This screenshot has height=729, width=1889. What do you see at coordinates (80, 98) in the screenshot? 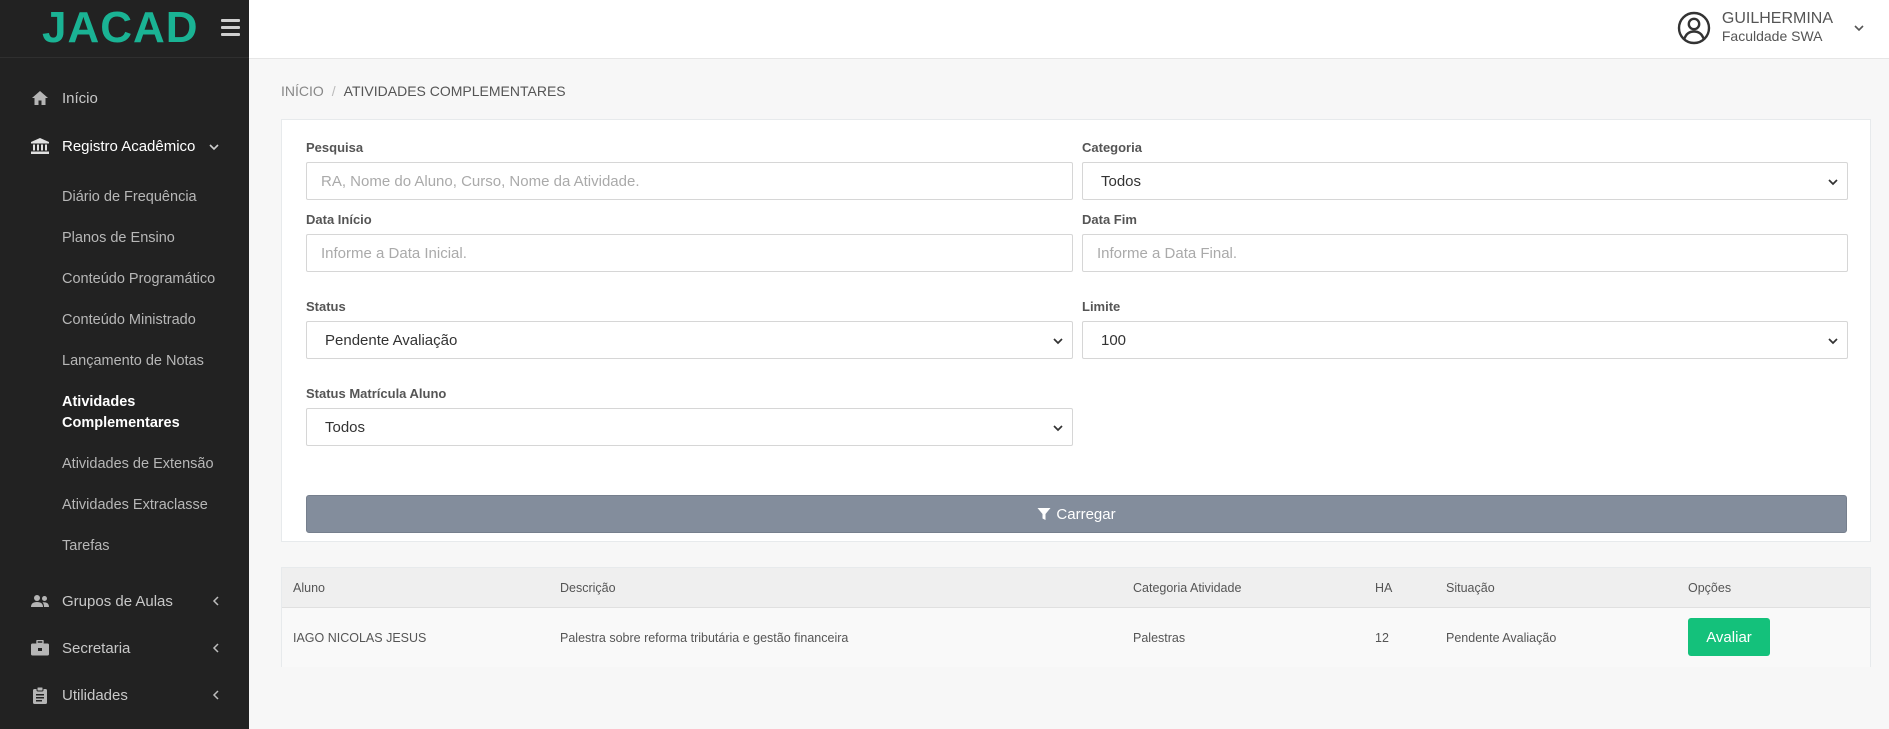
I see `sidebar-item-label: Início` at bounding box center [80, 98].